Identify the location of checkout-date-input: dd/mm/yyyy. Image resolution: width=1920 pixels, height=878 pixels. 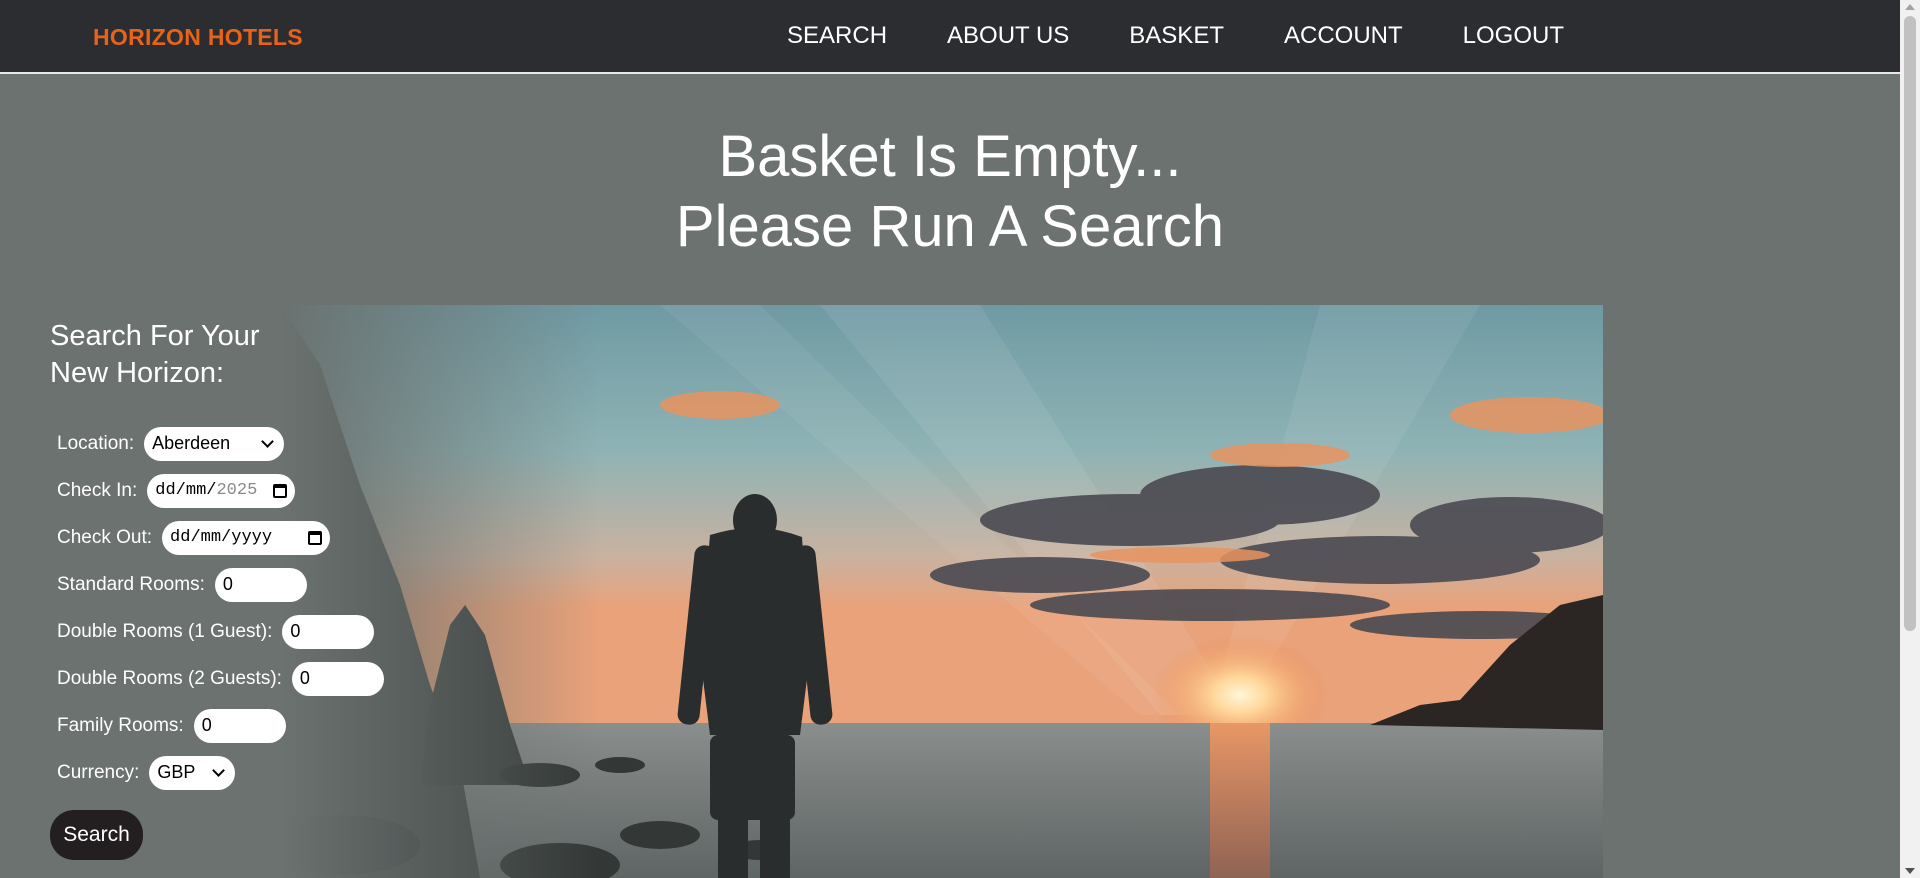
(246, 537).